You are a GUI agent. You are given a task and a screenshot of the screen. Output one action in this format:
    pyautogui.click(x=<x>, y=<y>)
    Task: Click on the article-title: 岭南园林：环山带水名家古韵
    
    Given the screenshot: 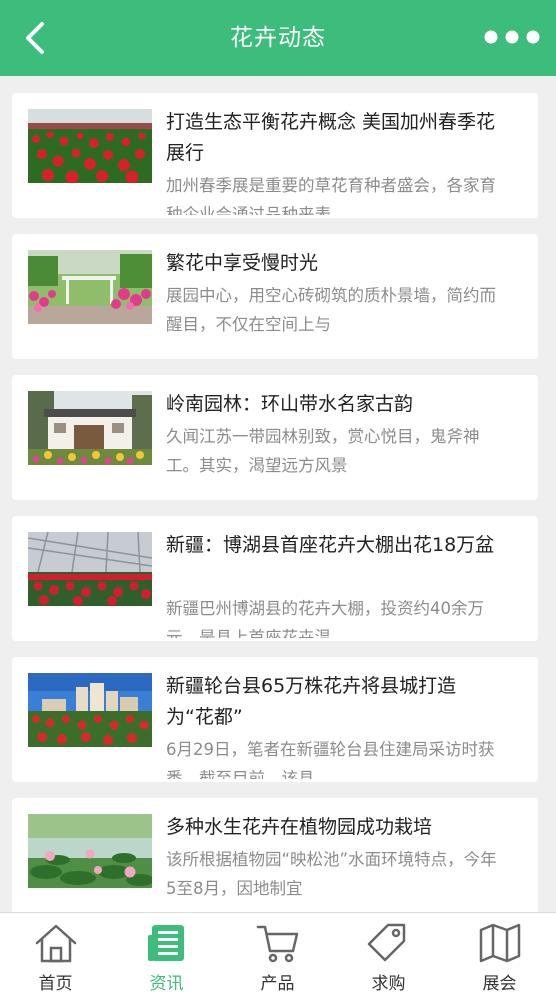 What is the action you would take?
    pyautogui.click(x=290, y=404)
    